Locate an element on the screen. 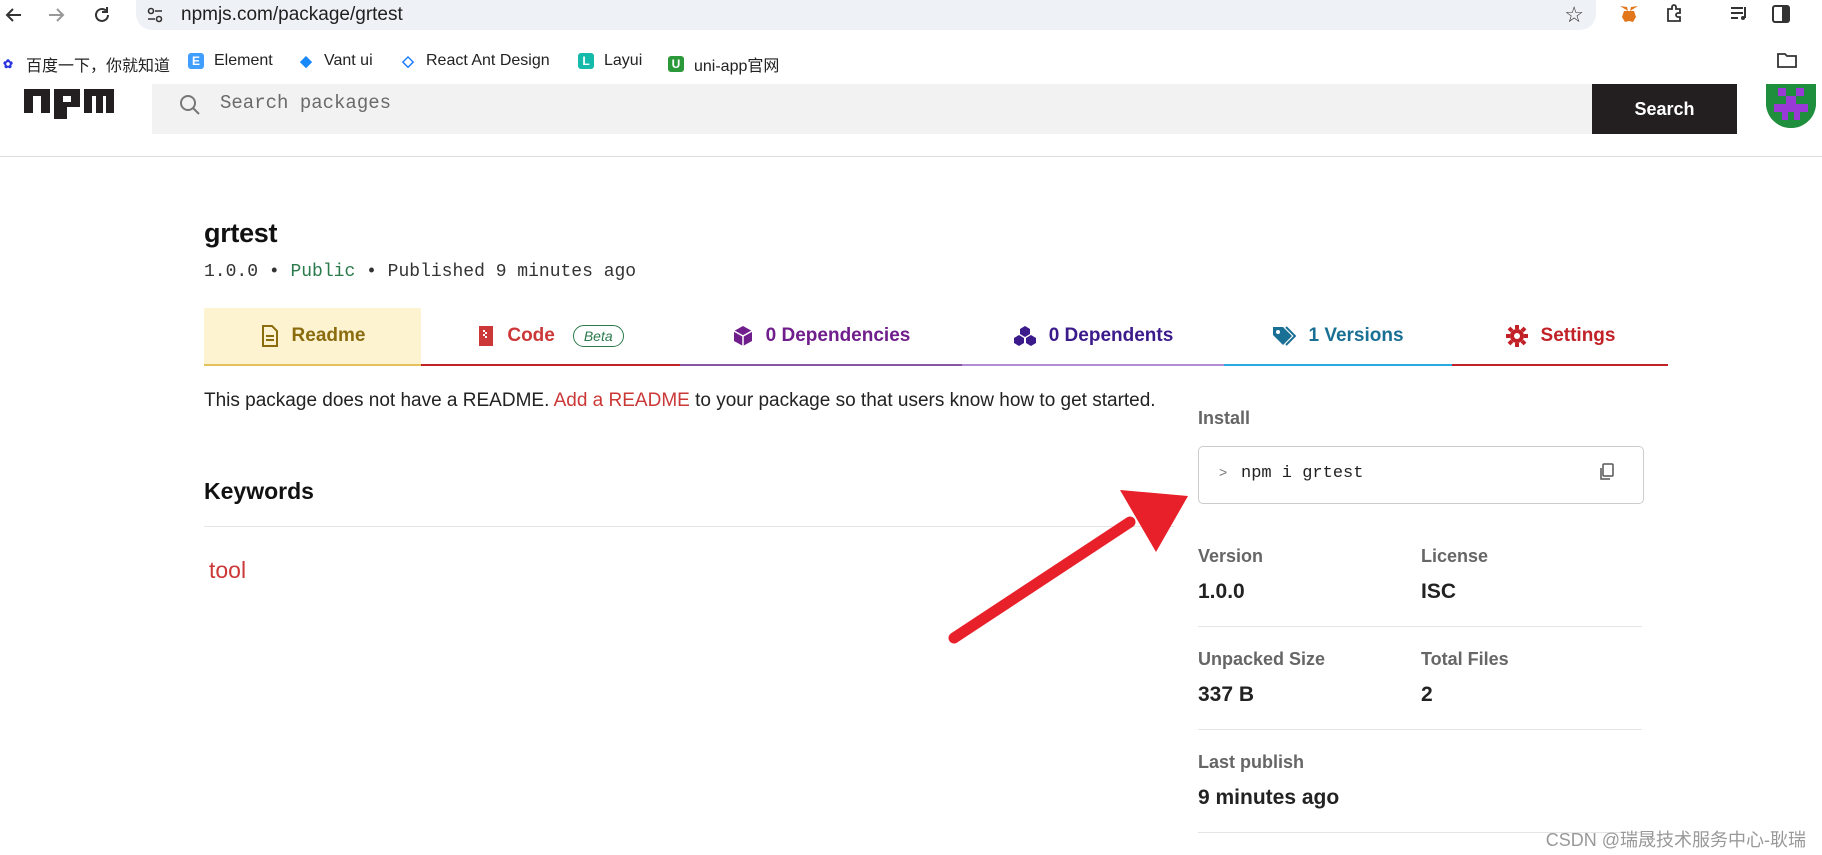 The image size is (1822, 855). tab-readme: Readme is located at coordinates (312, 337).